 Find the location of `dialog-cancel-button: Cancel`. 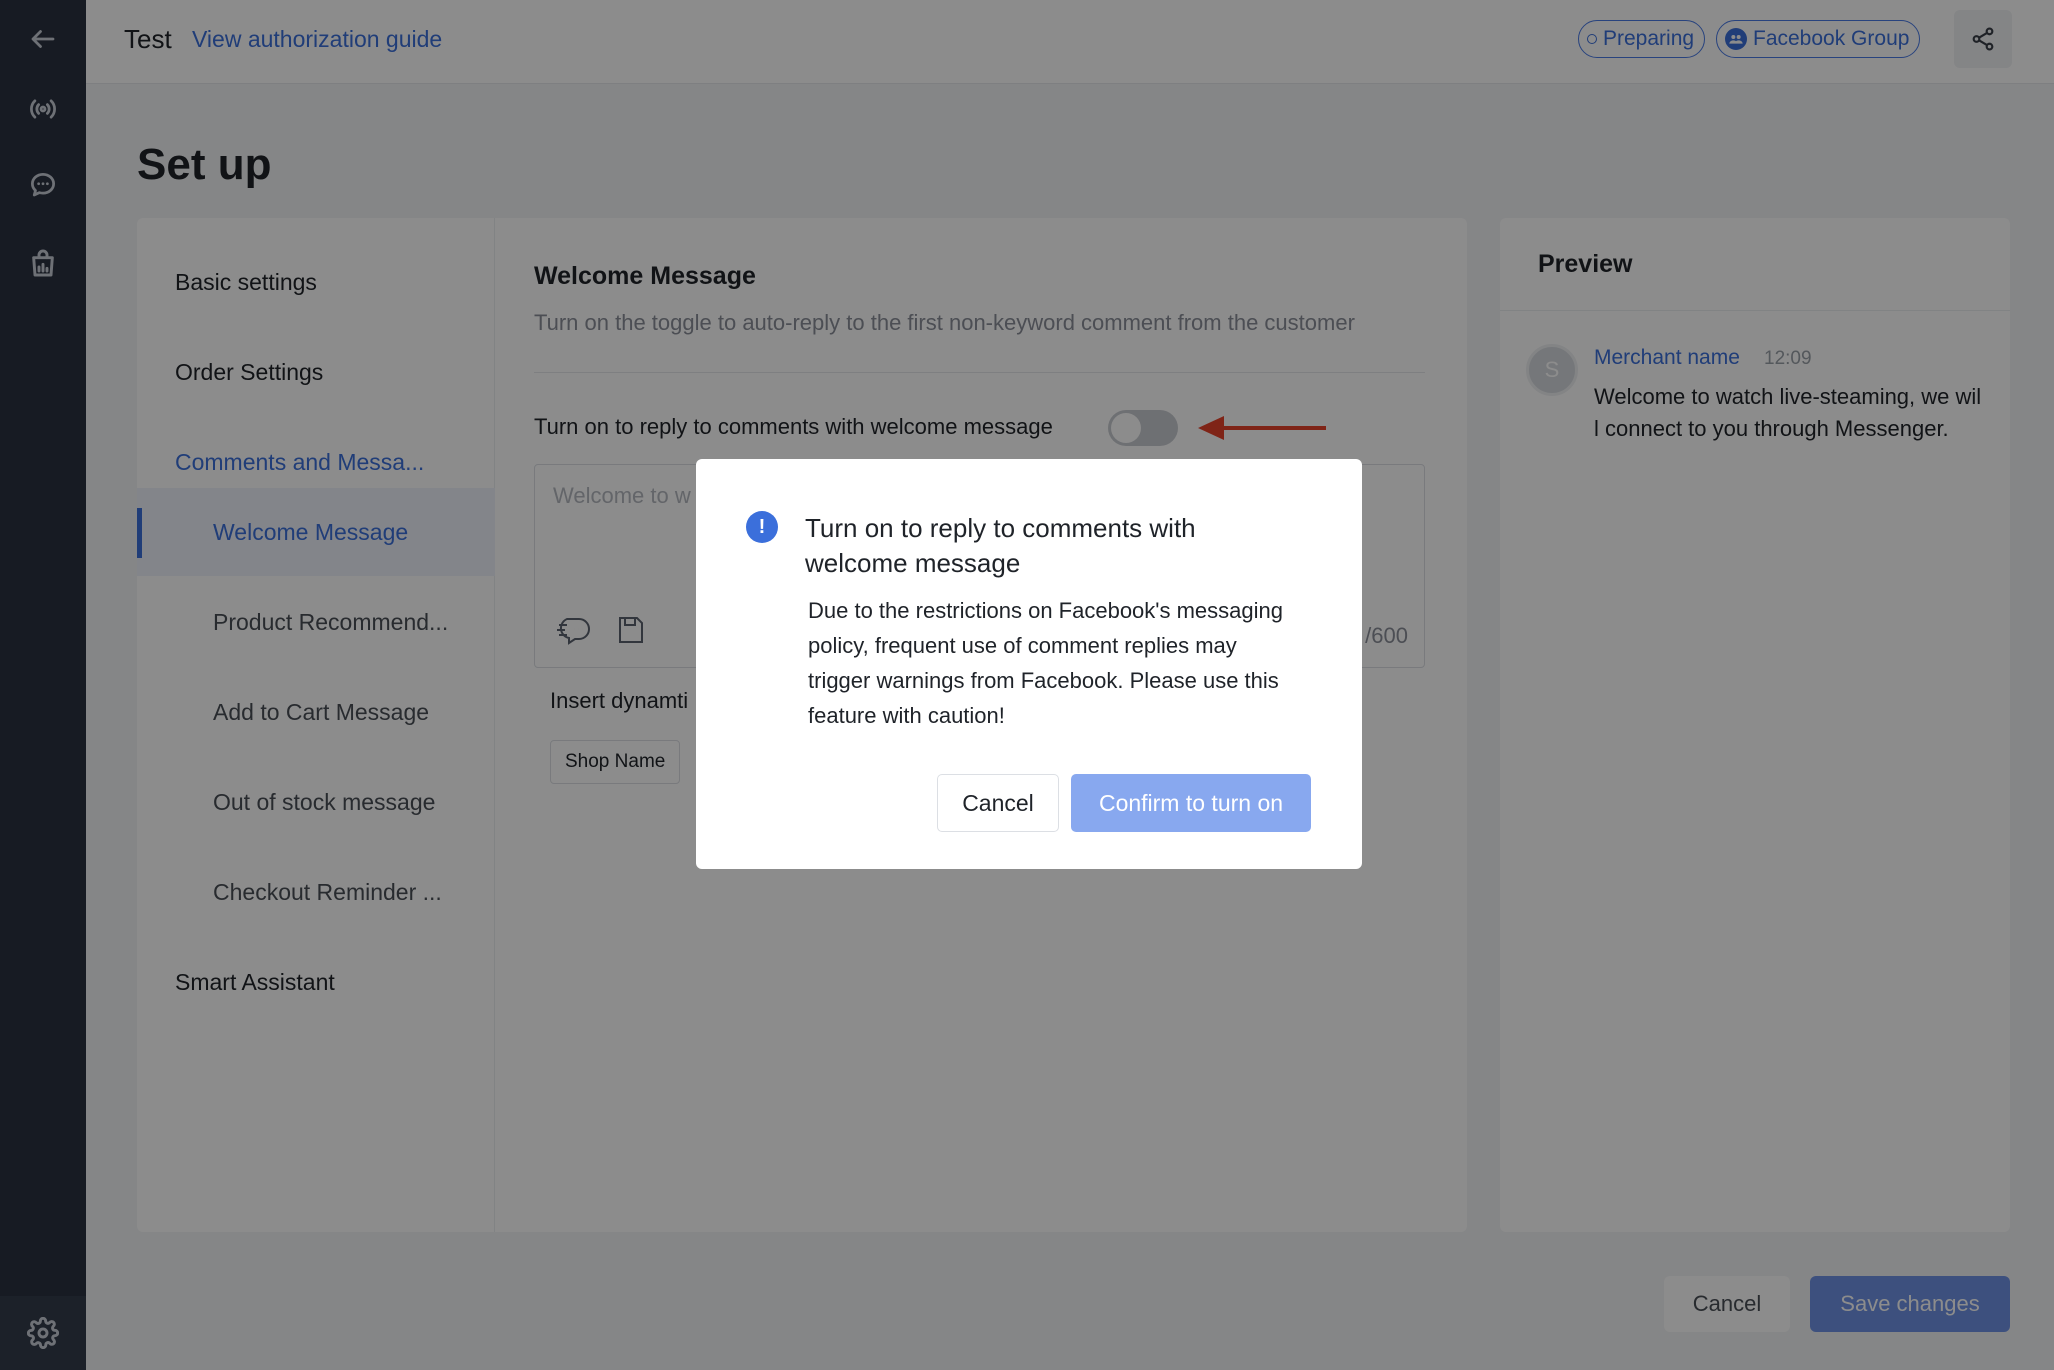

dialog-cancel-button: Cancel is located at coordinates (998, 803).